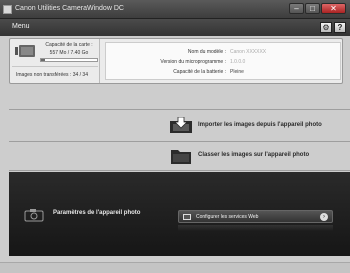  Describe the element at coordinates (7, 9) in the screenshot. I see `app-icon` at that location.